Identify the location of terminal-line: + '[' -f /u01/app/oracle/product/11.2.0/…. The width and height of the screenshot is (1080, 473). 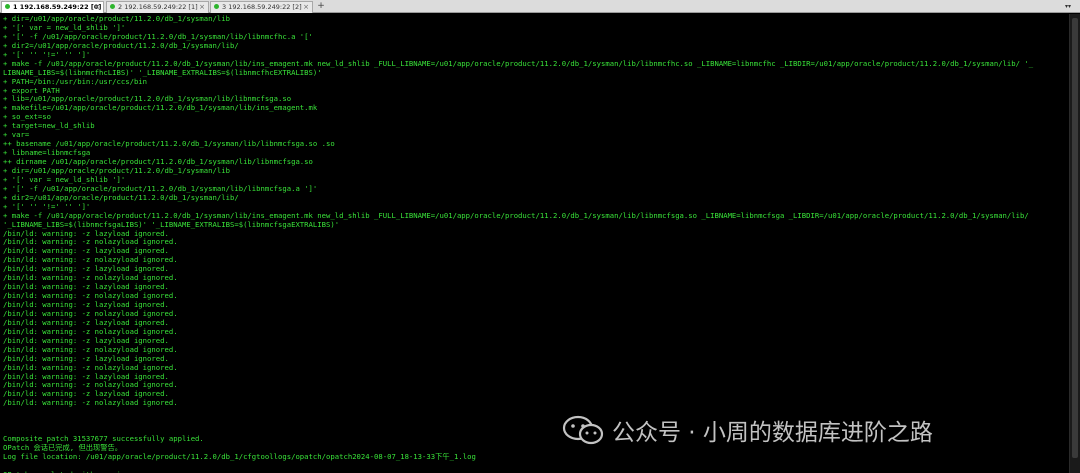
(535, 189).